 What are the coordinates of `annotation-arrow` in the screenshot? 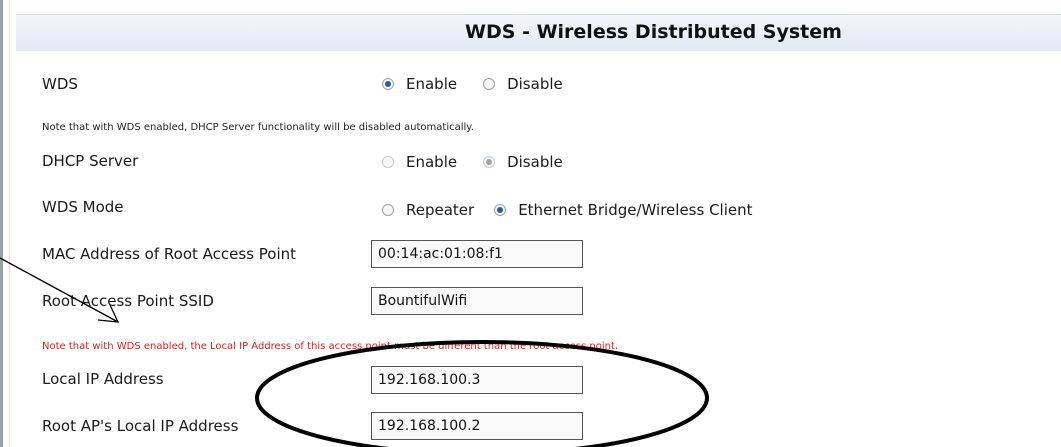 It's located at (60, 290).